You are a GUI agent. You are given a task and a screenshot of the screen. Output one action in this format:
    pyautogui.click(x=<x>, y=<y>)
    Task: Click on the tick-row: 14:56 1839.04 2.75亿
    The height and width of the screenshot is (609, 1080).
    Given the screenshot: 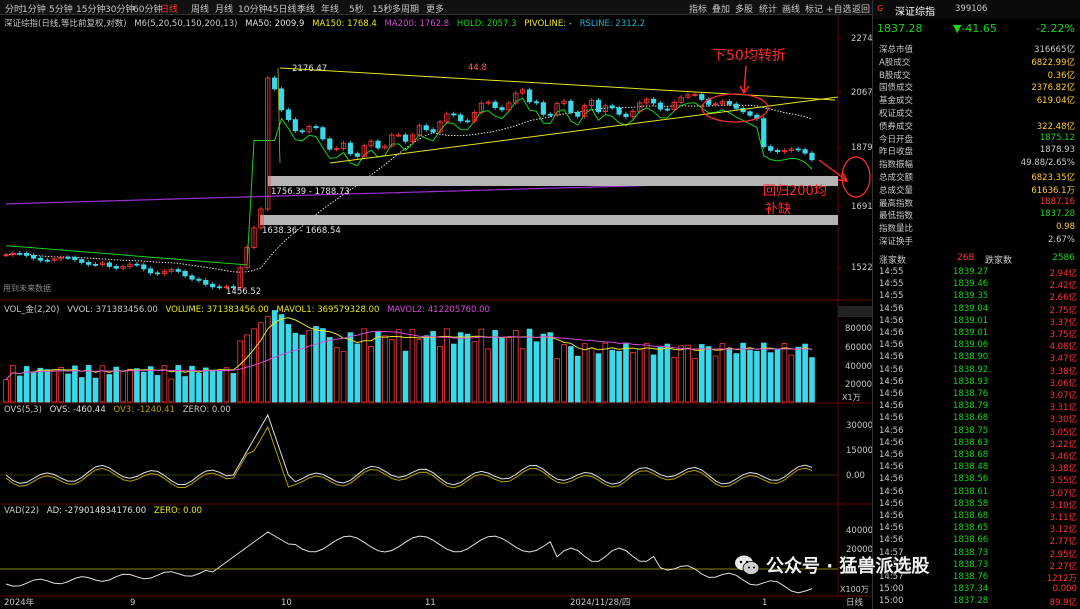 What is the action you would take?
    pyautogui.click(x=976, y=310)
    